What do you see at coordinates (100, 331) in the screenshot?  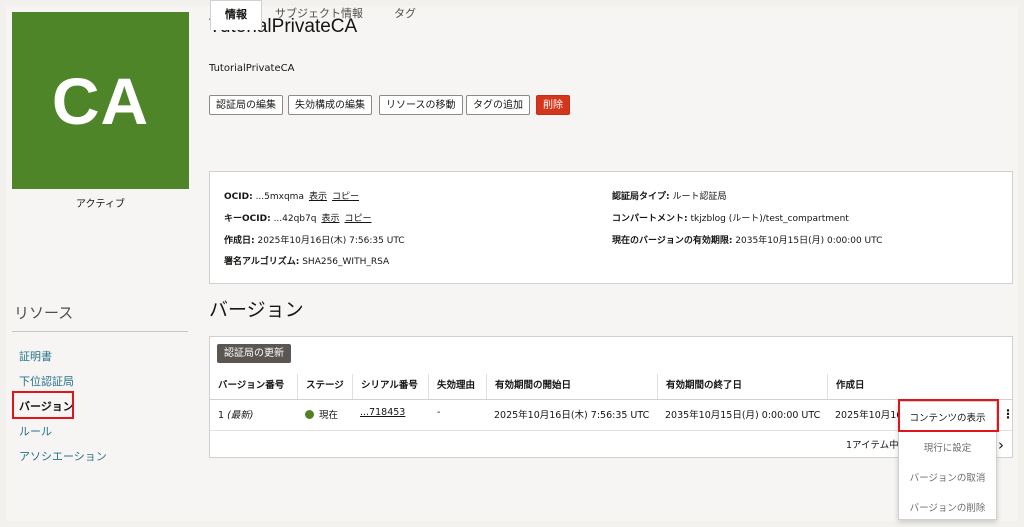 I see `resources-divider` at bounding box center [100, 331].